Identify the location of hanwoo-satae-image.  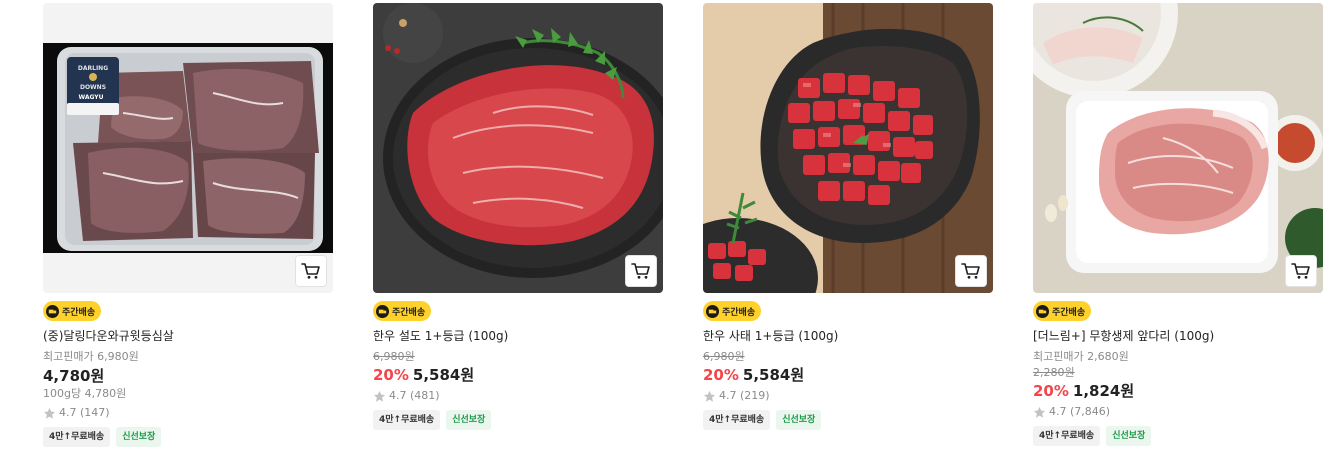
(848, 148).